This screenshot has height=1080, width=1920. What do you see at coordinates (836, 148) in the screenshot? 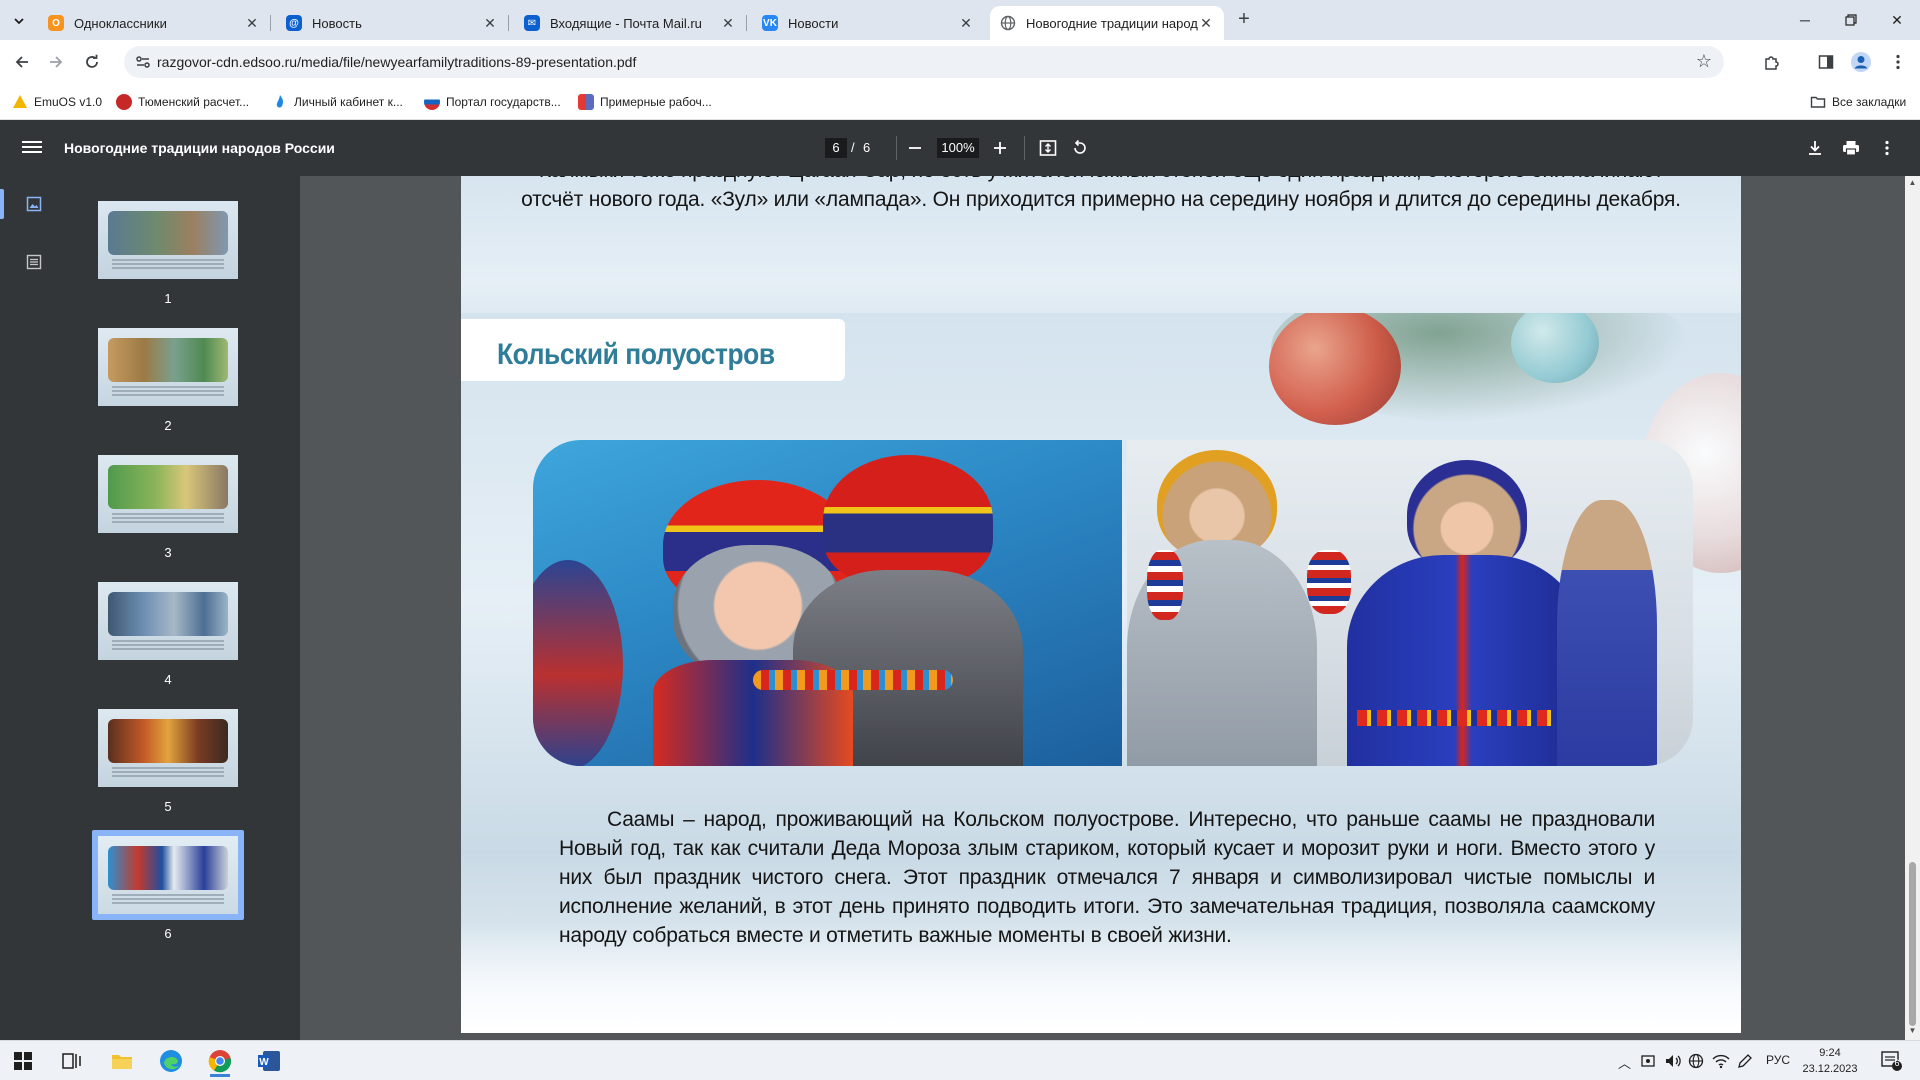
I see `page-number-input: 6` at bounding box center [836, 148].